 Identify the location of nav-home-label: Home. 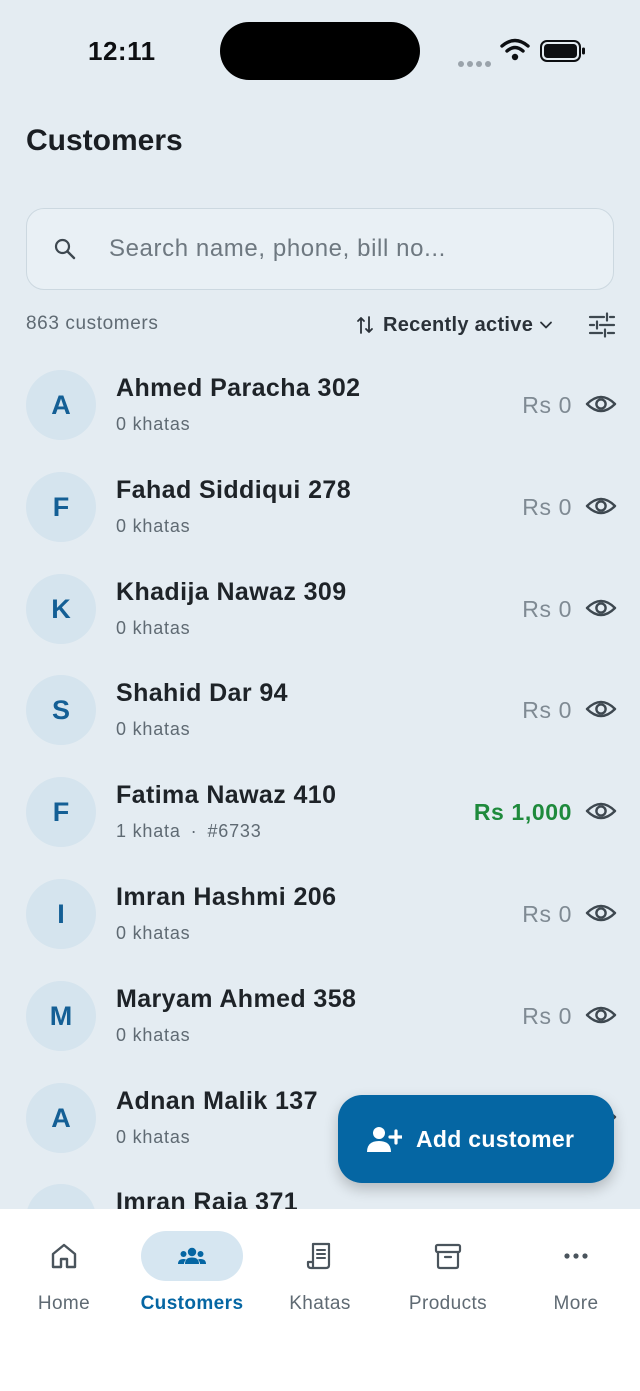
(64, 1303).